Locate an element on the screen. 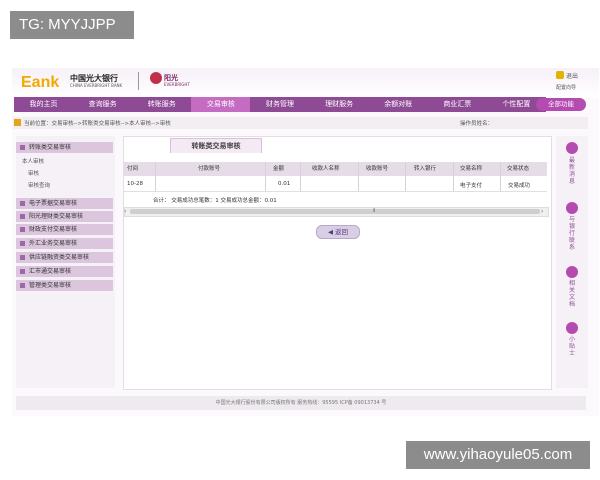  sidebar-item-label: 供应链融资类交易审核 is located at coordinates (59, 257).